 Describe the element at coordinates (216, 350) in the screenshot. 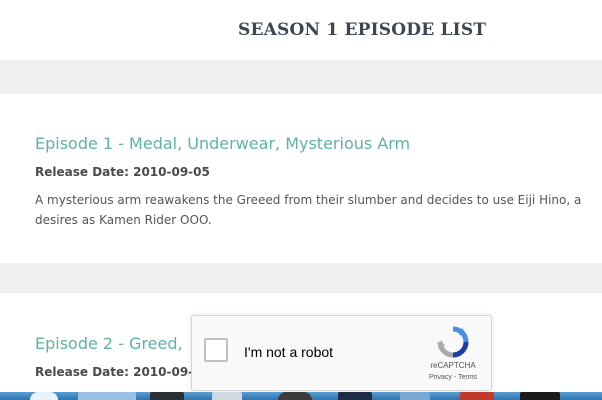

I see `recaptcha-checkbox` at that location.